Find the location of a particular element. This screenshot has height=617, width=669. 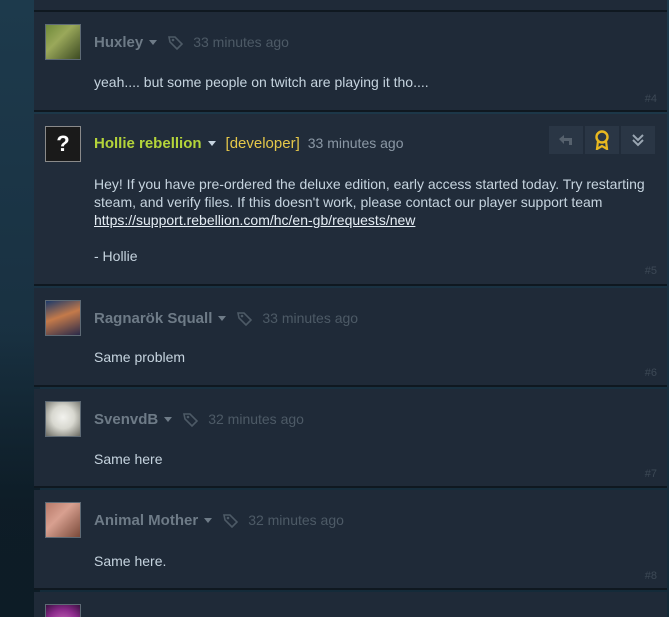

author-name: Animal Mother is located at coordinates (146, 520).